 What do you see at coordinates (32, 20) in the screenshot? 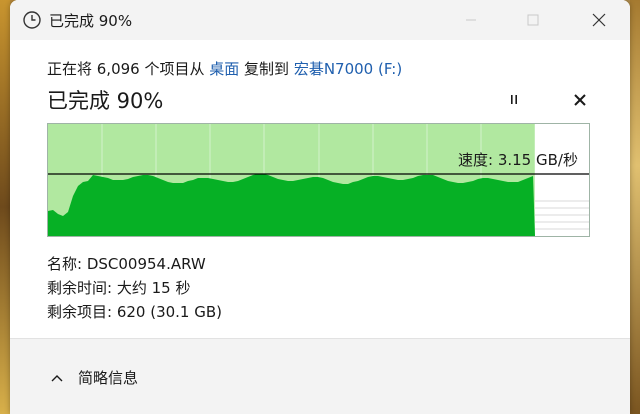
I see `clock-icon` at bounding box center [32, 20].